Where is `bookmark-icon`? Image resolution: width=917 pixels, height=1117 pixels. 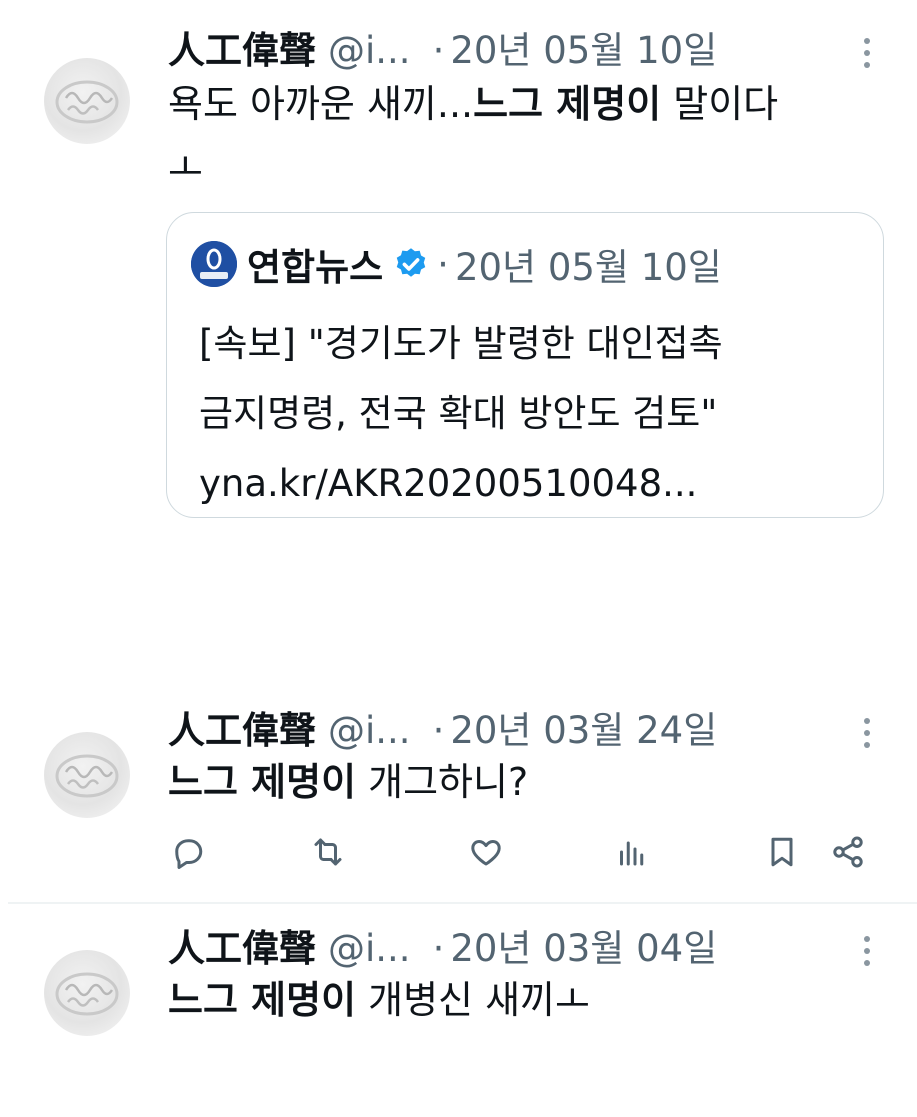
bookmark-icon is located at coordinates (782, 852).